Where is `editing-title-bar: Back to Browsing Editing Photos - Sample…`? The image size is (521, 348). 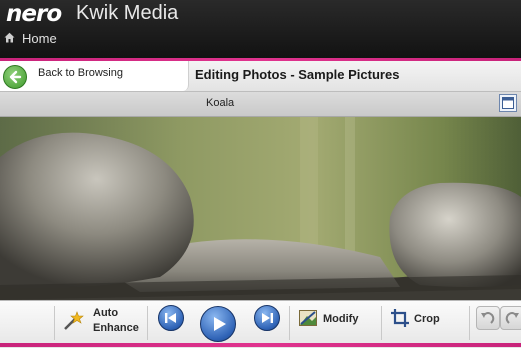 editing-title-bar: Back to Browsing Editing Photos - Sample… is located at coordinates (260, 76).